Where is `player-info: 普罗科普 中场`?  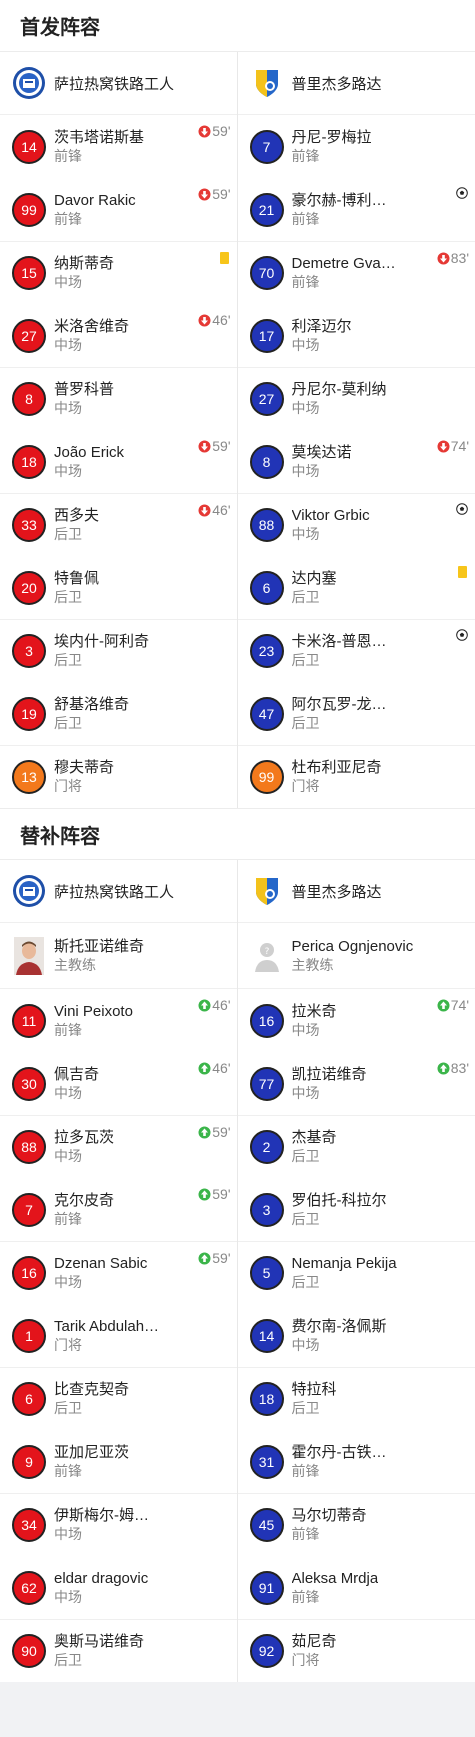 player-info: 普罗科普 中场 is located at coordinates (84, 399).